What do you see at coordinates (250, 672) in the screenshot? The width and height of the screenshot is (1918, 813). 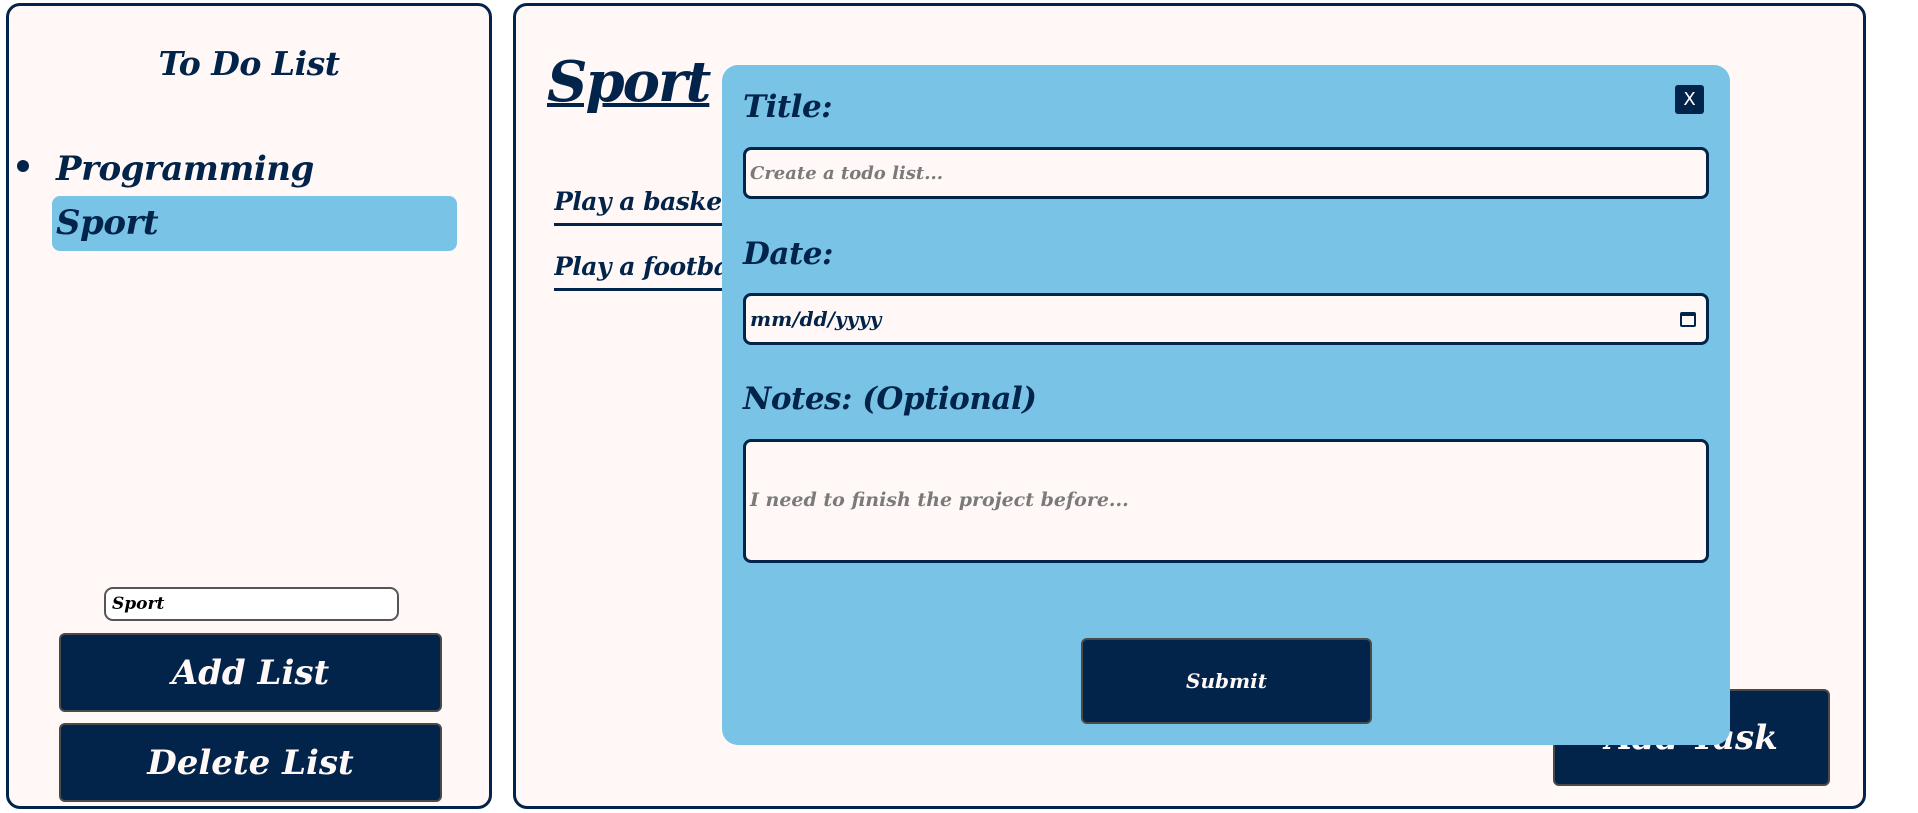 I see `add-list-button: Add List` at bounding box center [250, 672].